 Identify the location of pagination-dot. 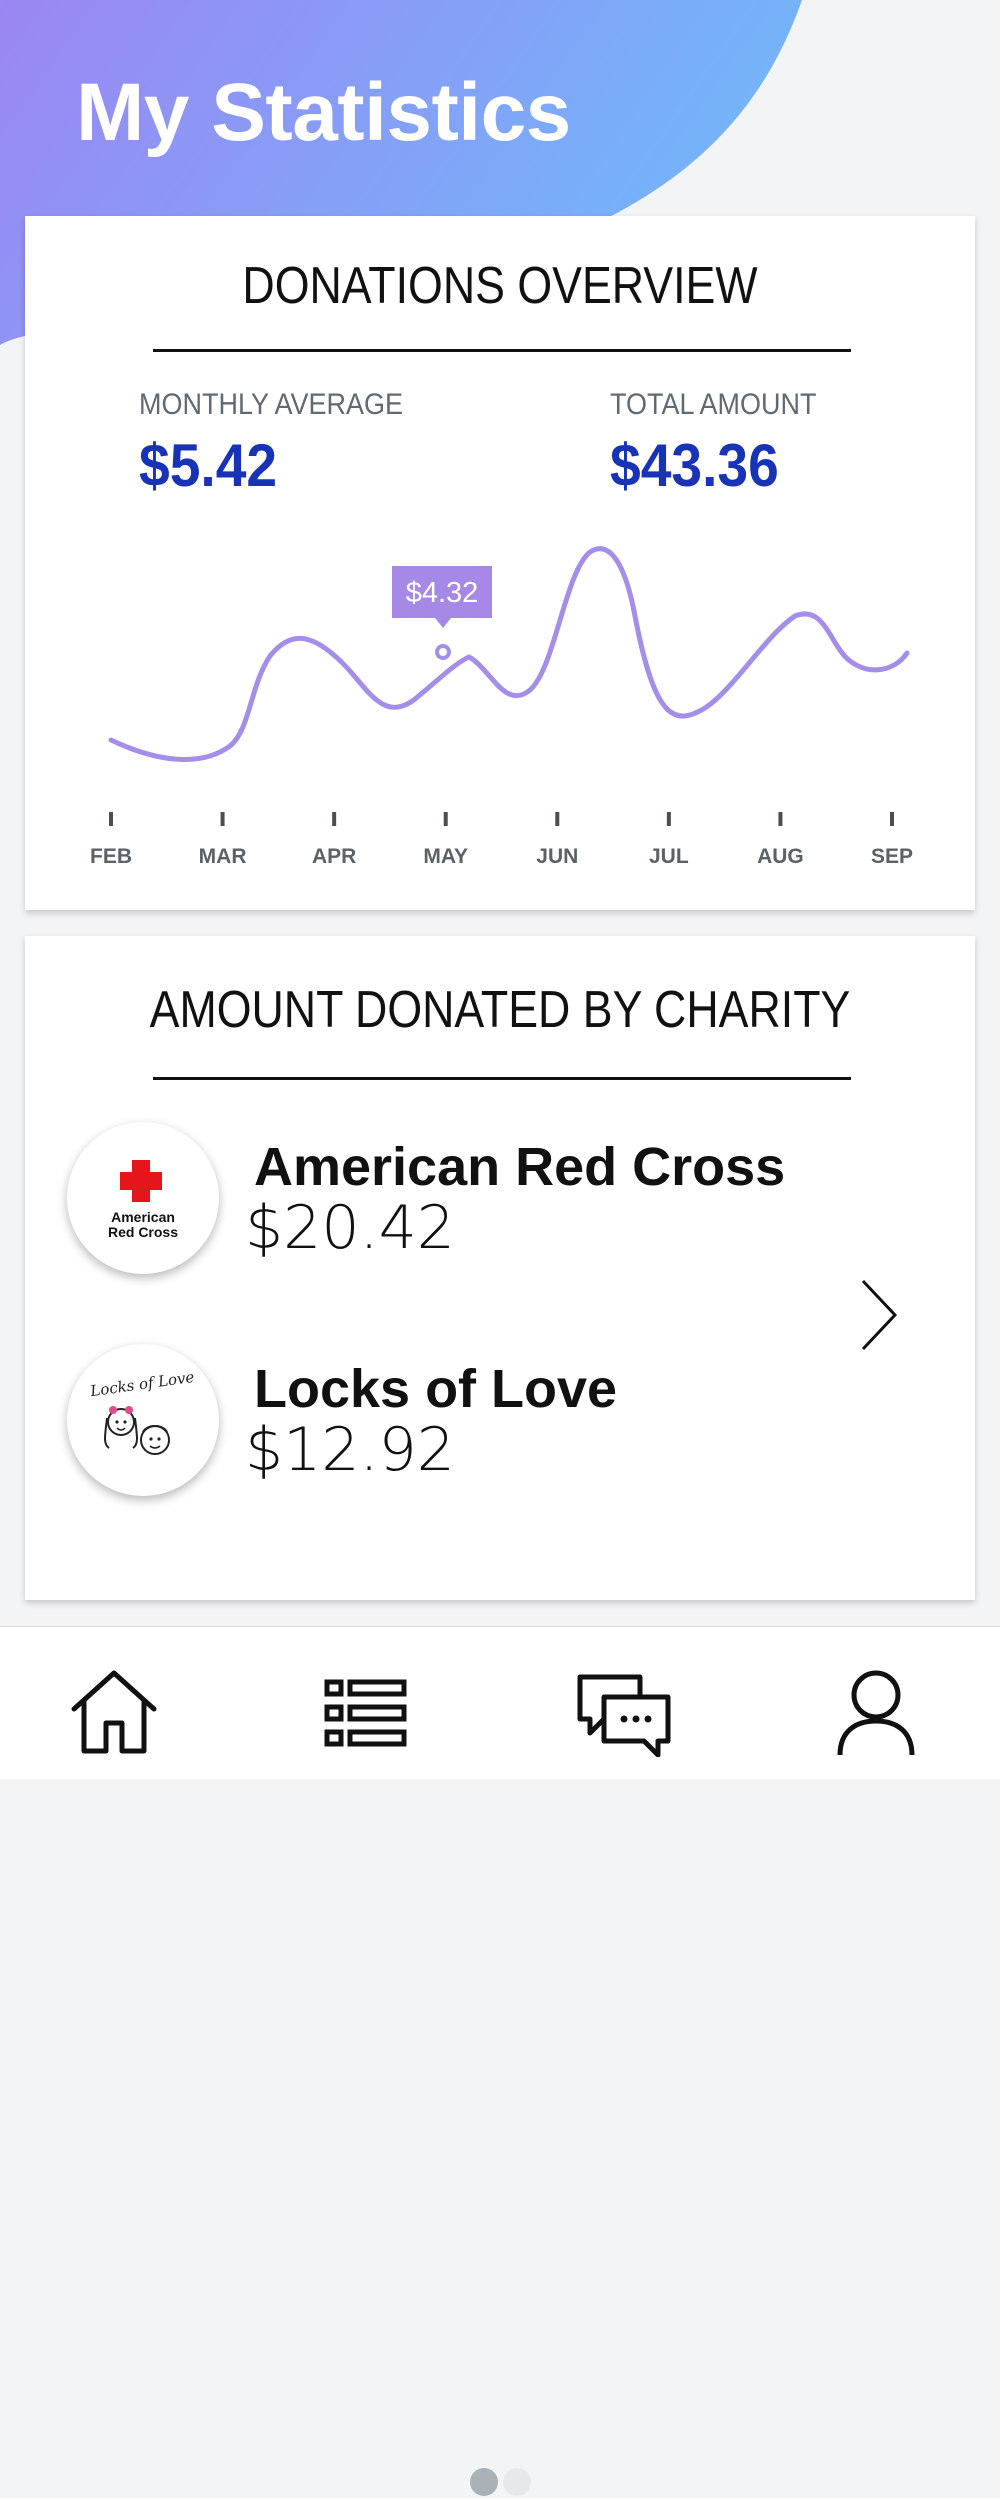
(517, 2482).